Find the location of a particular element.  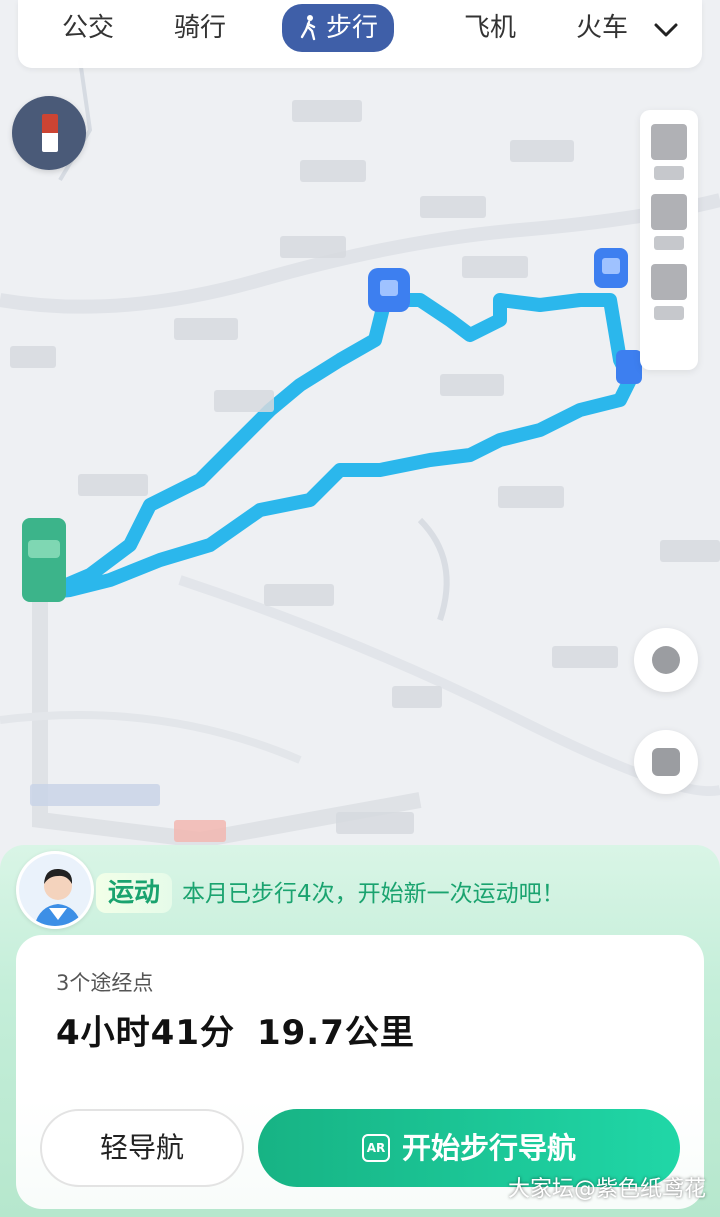

route-distance: 19.7公里 is located at coordinates (335, 1033).